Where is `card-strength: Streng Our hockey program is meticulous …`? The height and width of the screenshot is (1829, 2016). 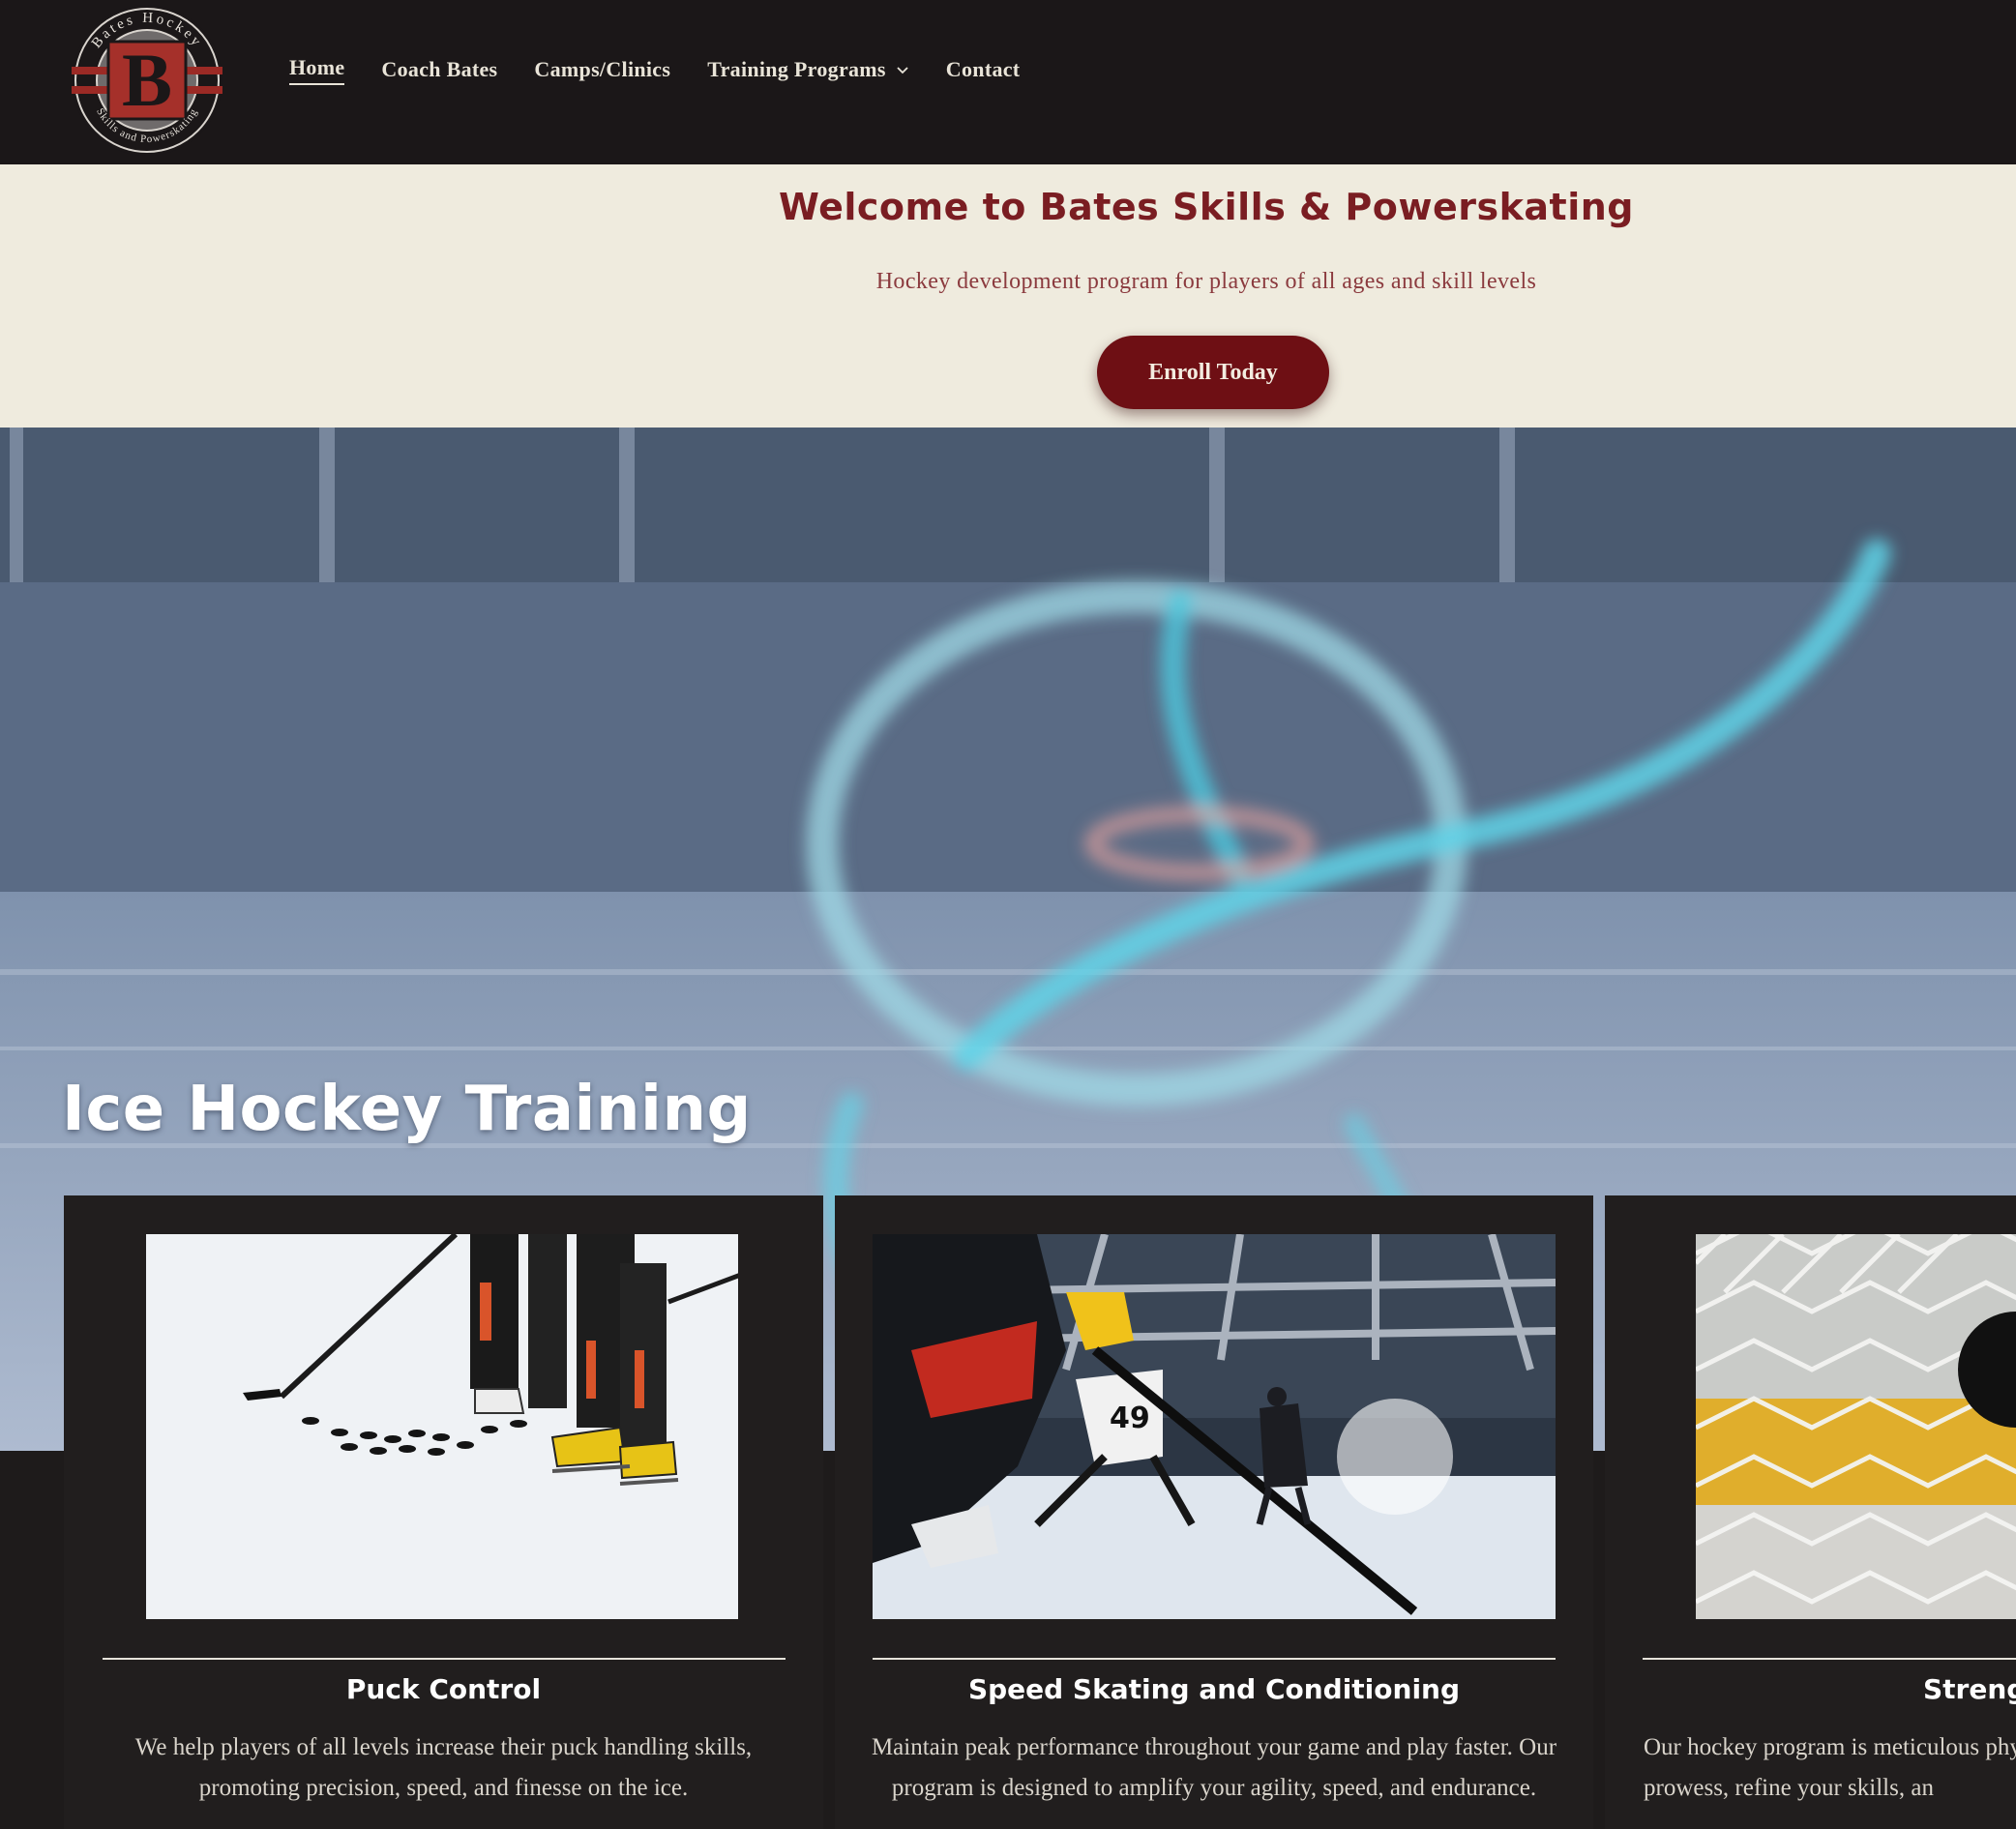
card-strength: Streng Our hockey program is meticulous … is located at coordinates (1810, 1512).